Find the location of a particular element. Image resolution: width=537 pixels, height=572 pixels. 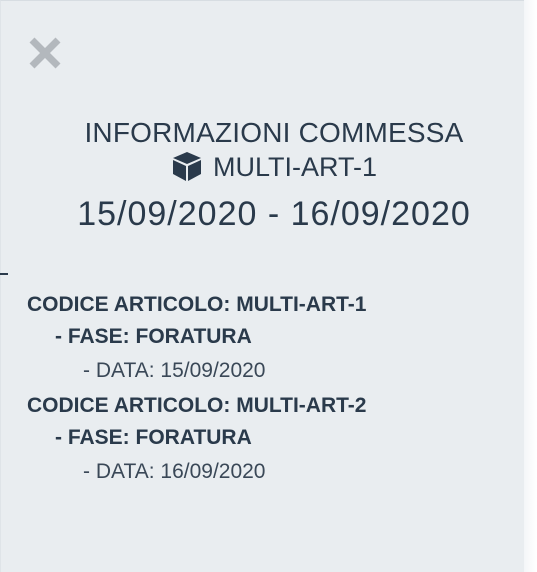

order-date-range: 15/09/2020 - 16/09/2020 is located at coordinates (274, 214).